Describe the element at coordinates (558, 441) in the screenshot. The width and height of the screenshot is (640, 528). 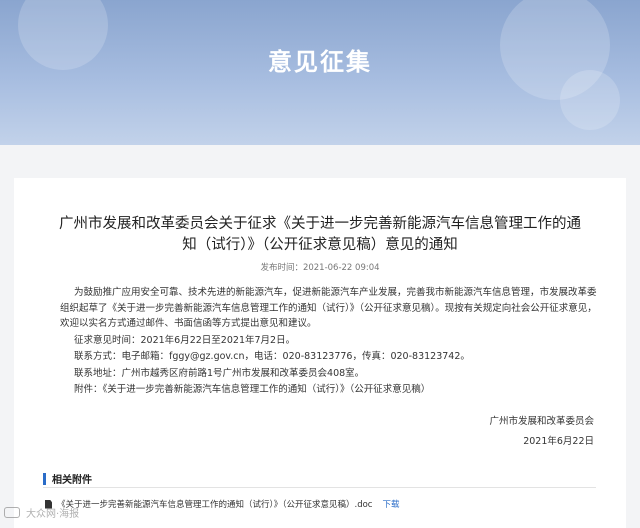
I see `sign-date: 2021年6月22日` at that location.